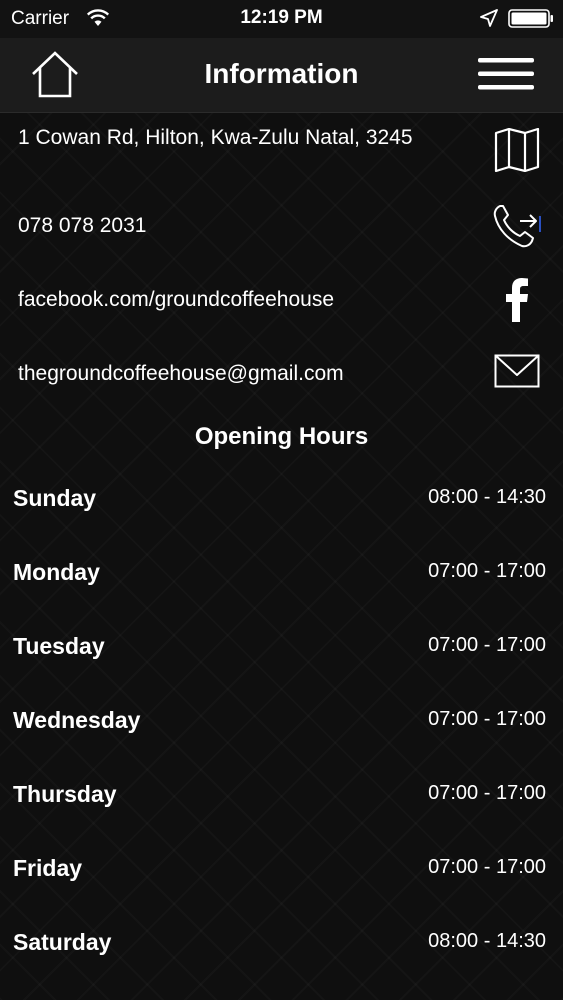 The height and width of the screenshot is (1000, 563). Describe the element at coordinates (517, 150) in the screenshot. I see `map-icon` at that location.